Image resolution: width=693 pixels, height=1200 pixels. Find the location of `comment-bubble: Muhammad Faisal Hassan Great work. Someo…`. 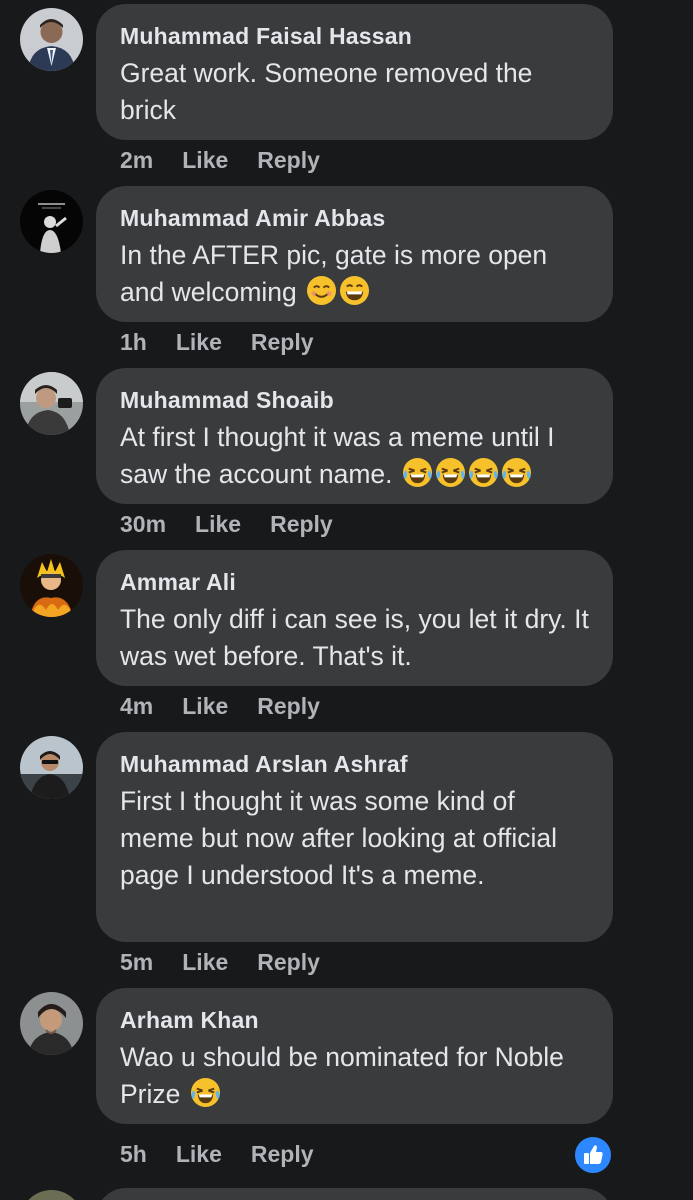

comment-bubble: Muhammad Faisal Hassan Great work. Someo… is located at coordinates (354, 72).